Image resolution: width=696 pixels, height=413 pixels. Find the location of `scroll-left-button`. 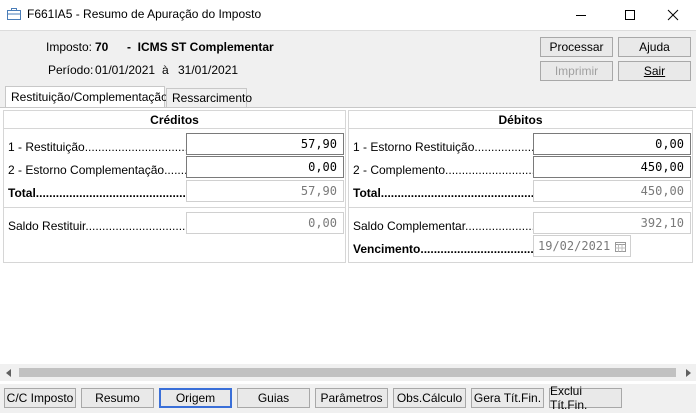

scroll-left-button is located at coordinates (8, 372).